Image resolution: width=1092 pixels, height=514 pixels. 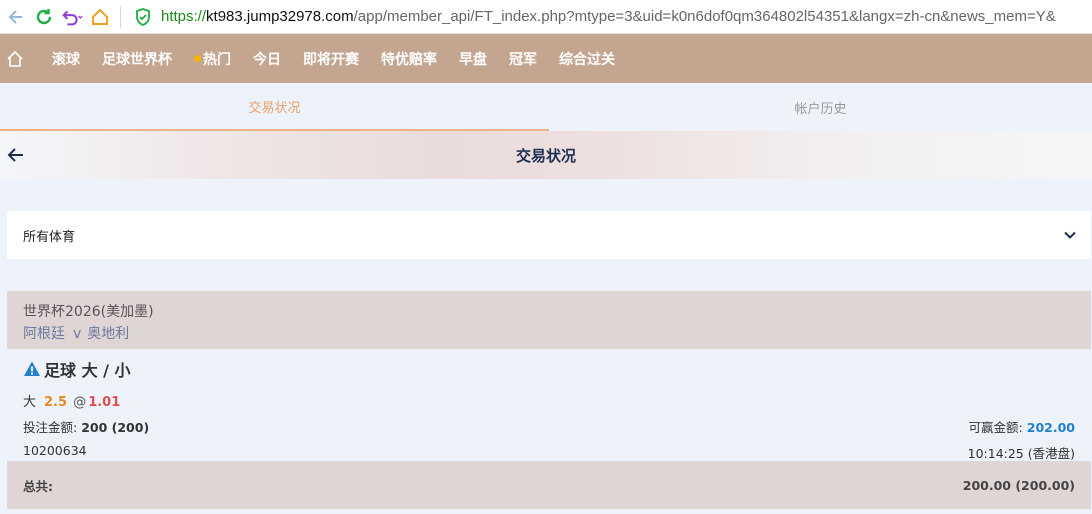 What do you see at coordinates (549, 320) in the screenshot?
I see `bet-card-header: 世界杯2026(美加墨) 阿根廷 v 奥地利` at bounding box center [549, 320].